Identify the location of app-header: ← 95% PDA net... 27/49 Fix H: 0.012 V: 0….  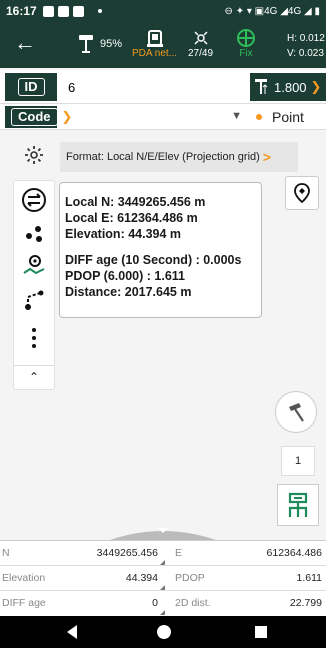
(163, 45).